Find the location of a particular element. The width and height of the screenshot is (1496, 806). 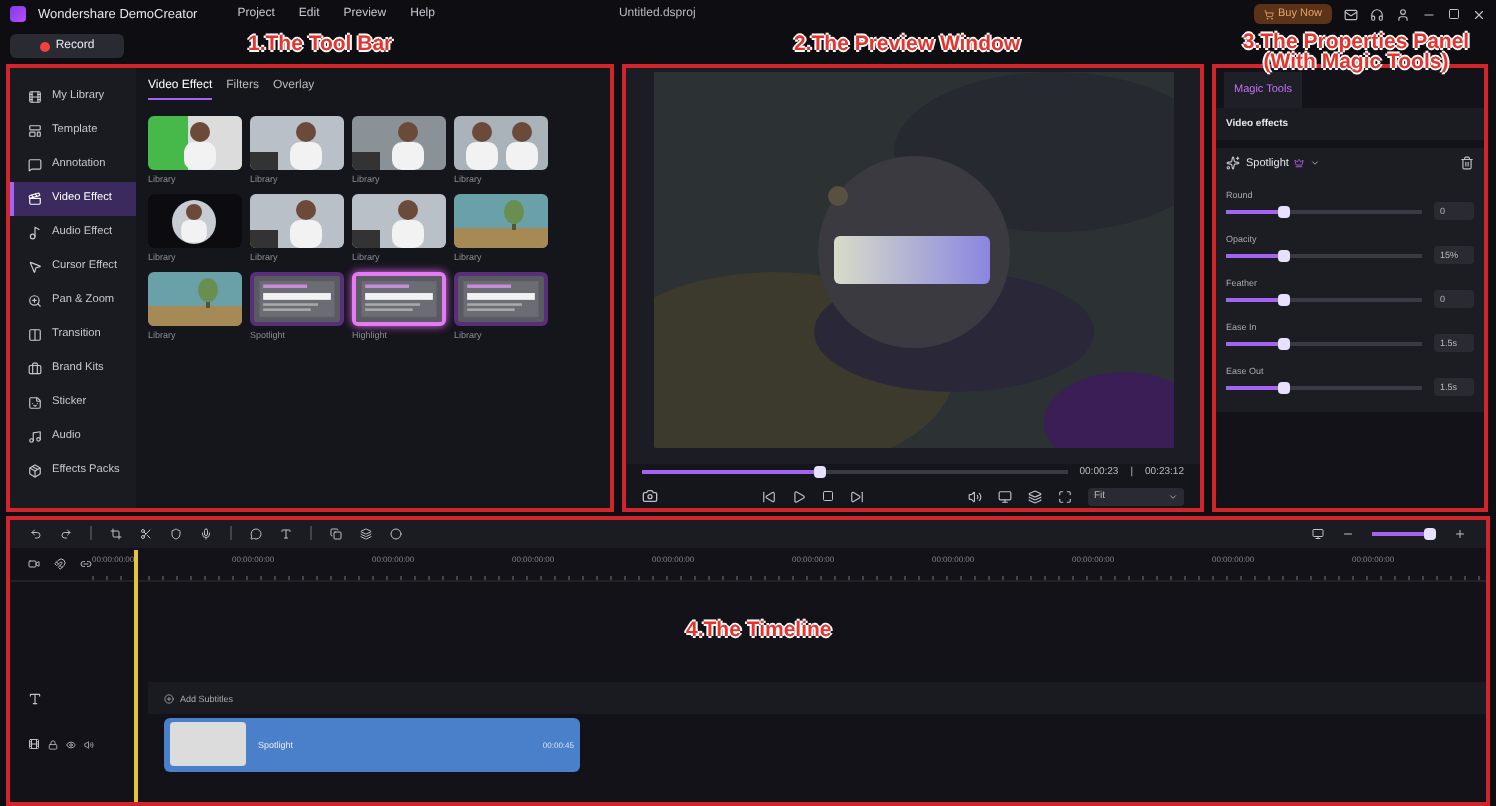

play-icon is located at coordinates (799, 496).